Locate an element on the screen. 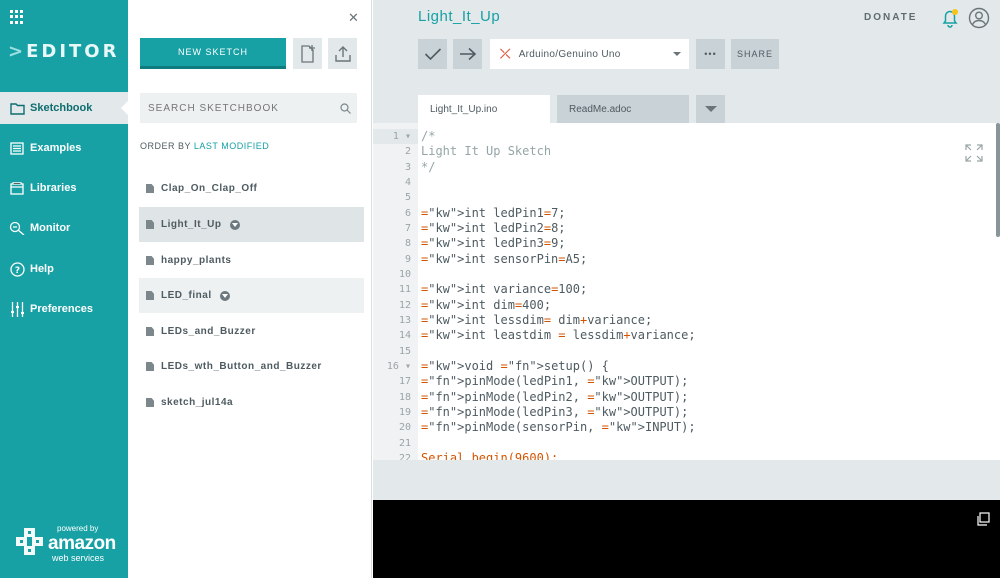 Image resolution: width=1000 pixels, height=578 pixels. line-number: 6 is located at coordinates (407, 213).